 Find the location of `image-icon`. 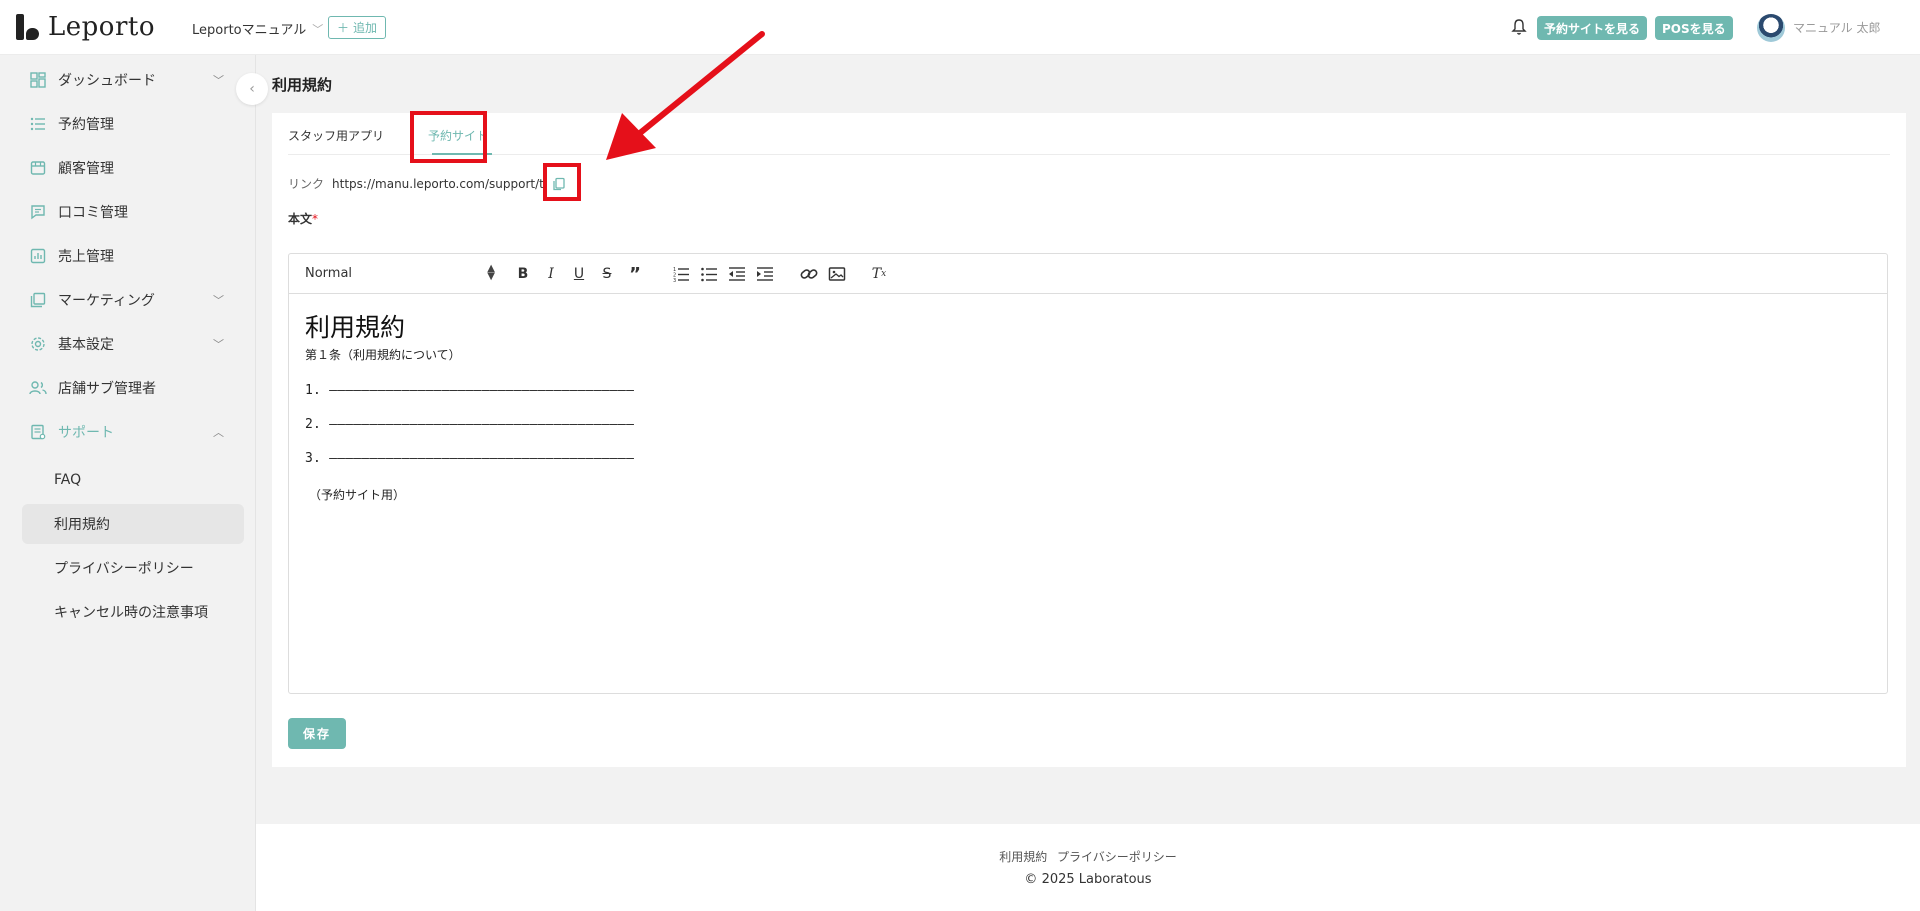

image-icon is located at coordinates (837, 274).